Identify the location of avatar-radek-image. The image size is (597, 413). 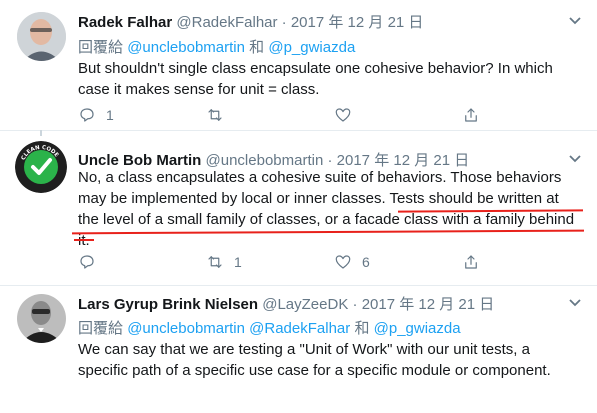
(41, 36).